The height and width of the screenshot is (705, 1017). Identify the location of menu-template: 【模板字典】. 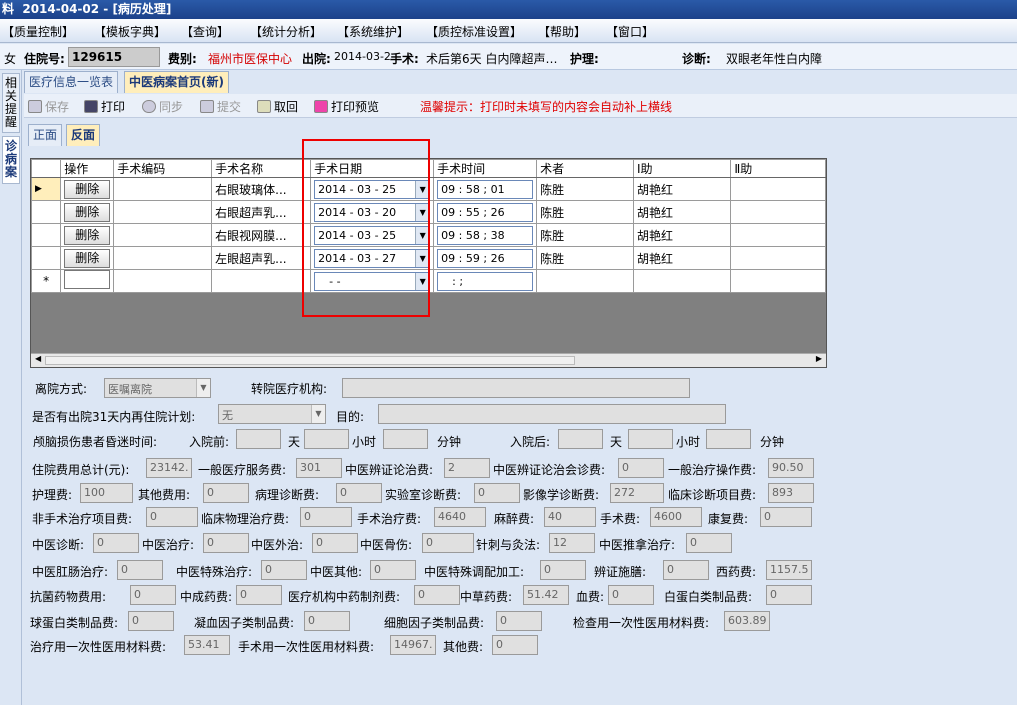
(130, 31).